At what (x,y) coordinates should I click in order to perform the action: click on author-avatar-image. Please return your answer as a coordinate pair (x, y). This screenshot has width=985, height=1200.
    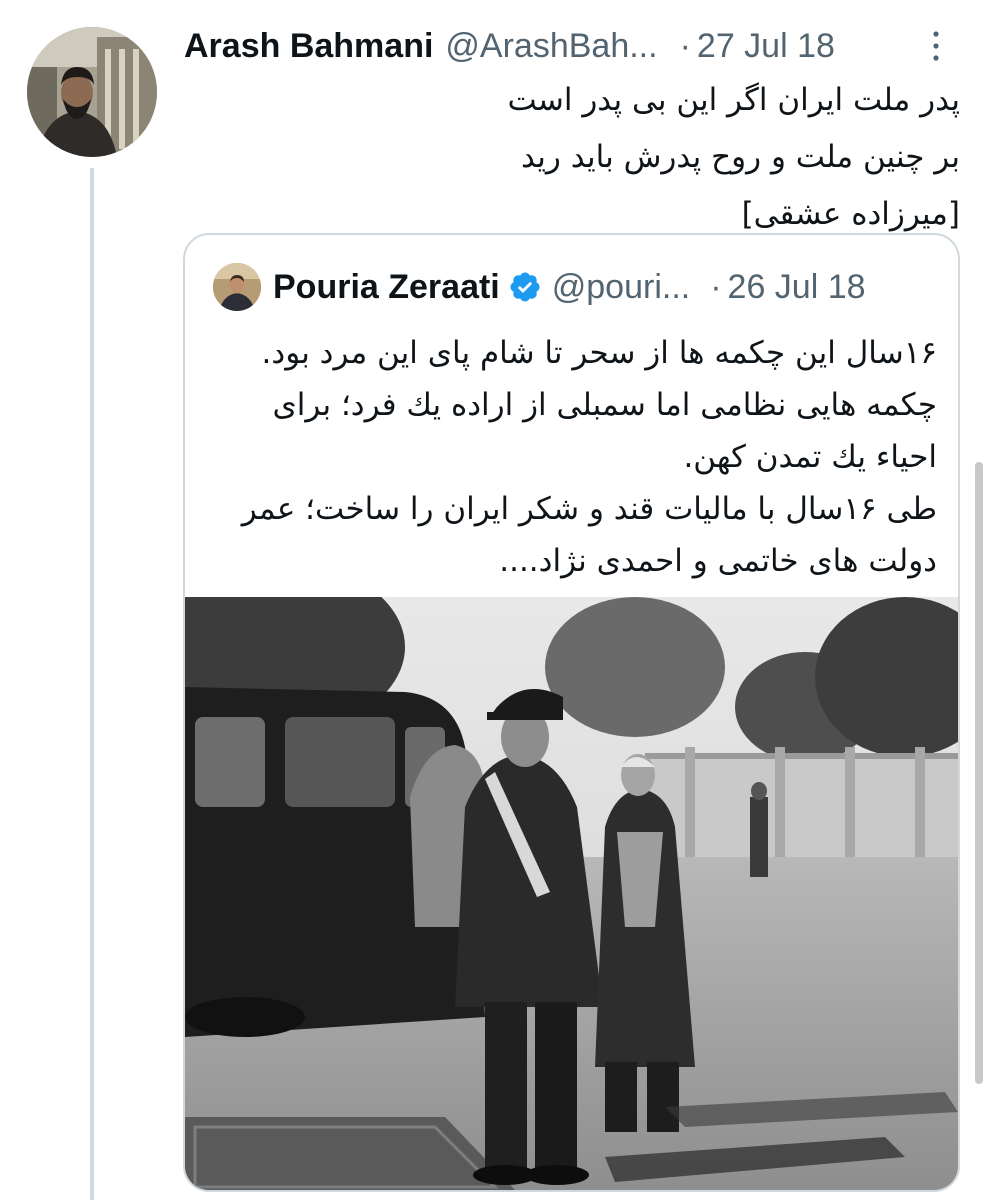
    Looking at the image, I should click on (92, 92).